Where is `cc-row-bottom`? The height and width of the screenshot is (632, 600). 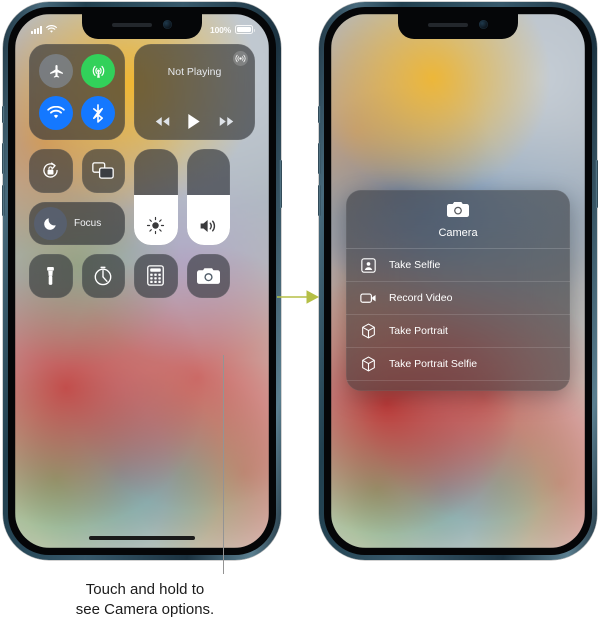 cc-row-bottom is located at coordinates (142, 276).